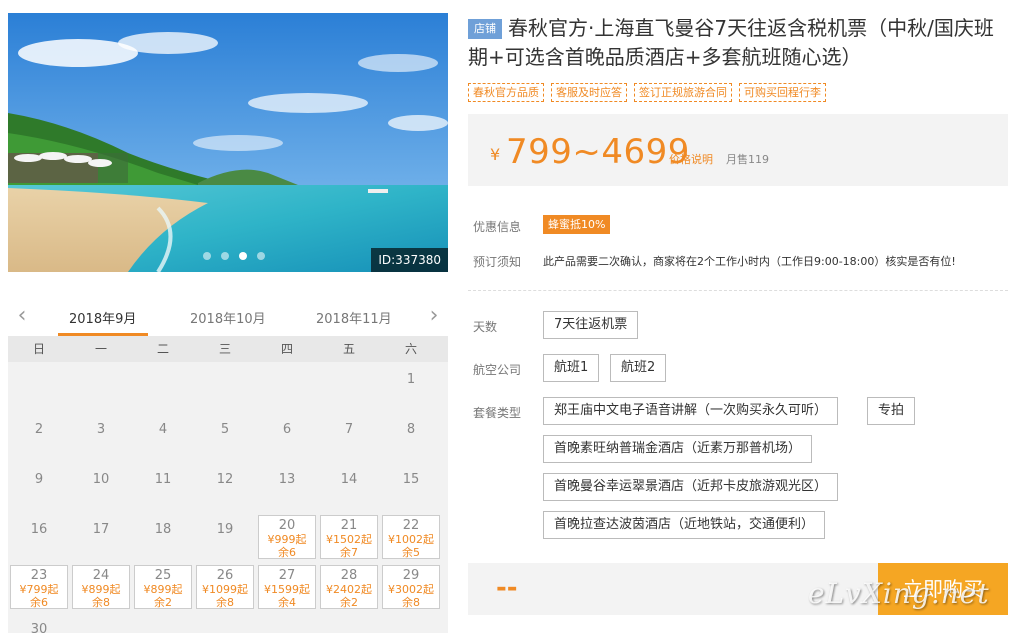 The image size is (1016, 633). I want to click on slide-dot-active, so click(243, 256).